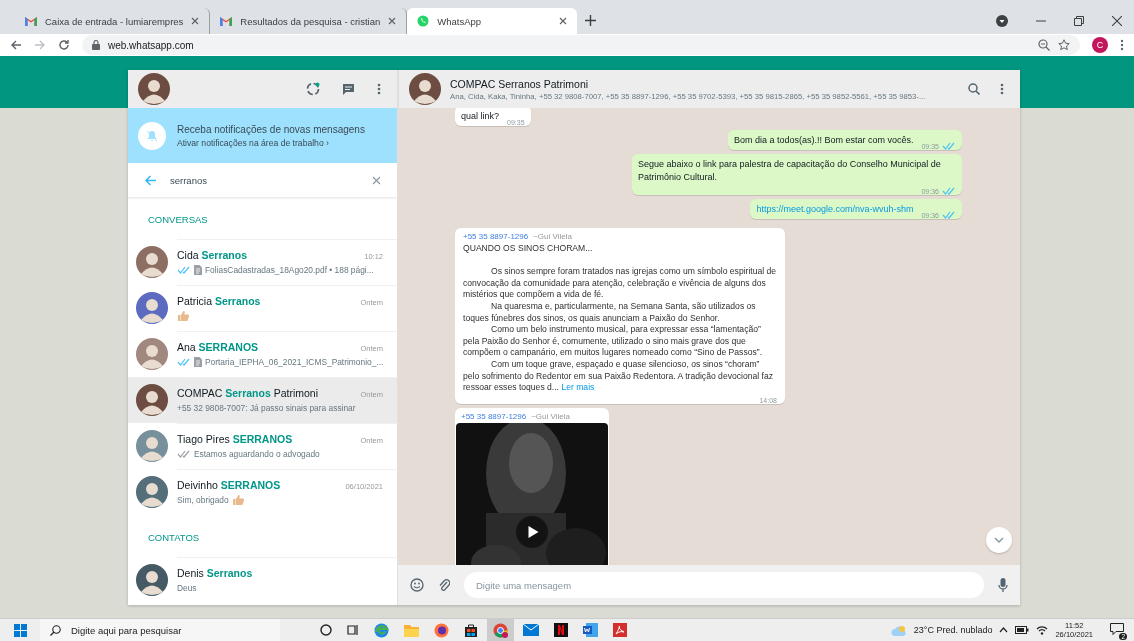 The width and height of the screenshot is (1134, 641). I want to click on taskbar-search-box: Digite aqui para pesquisar, so click(160, 630).